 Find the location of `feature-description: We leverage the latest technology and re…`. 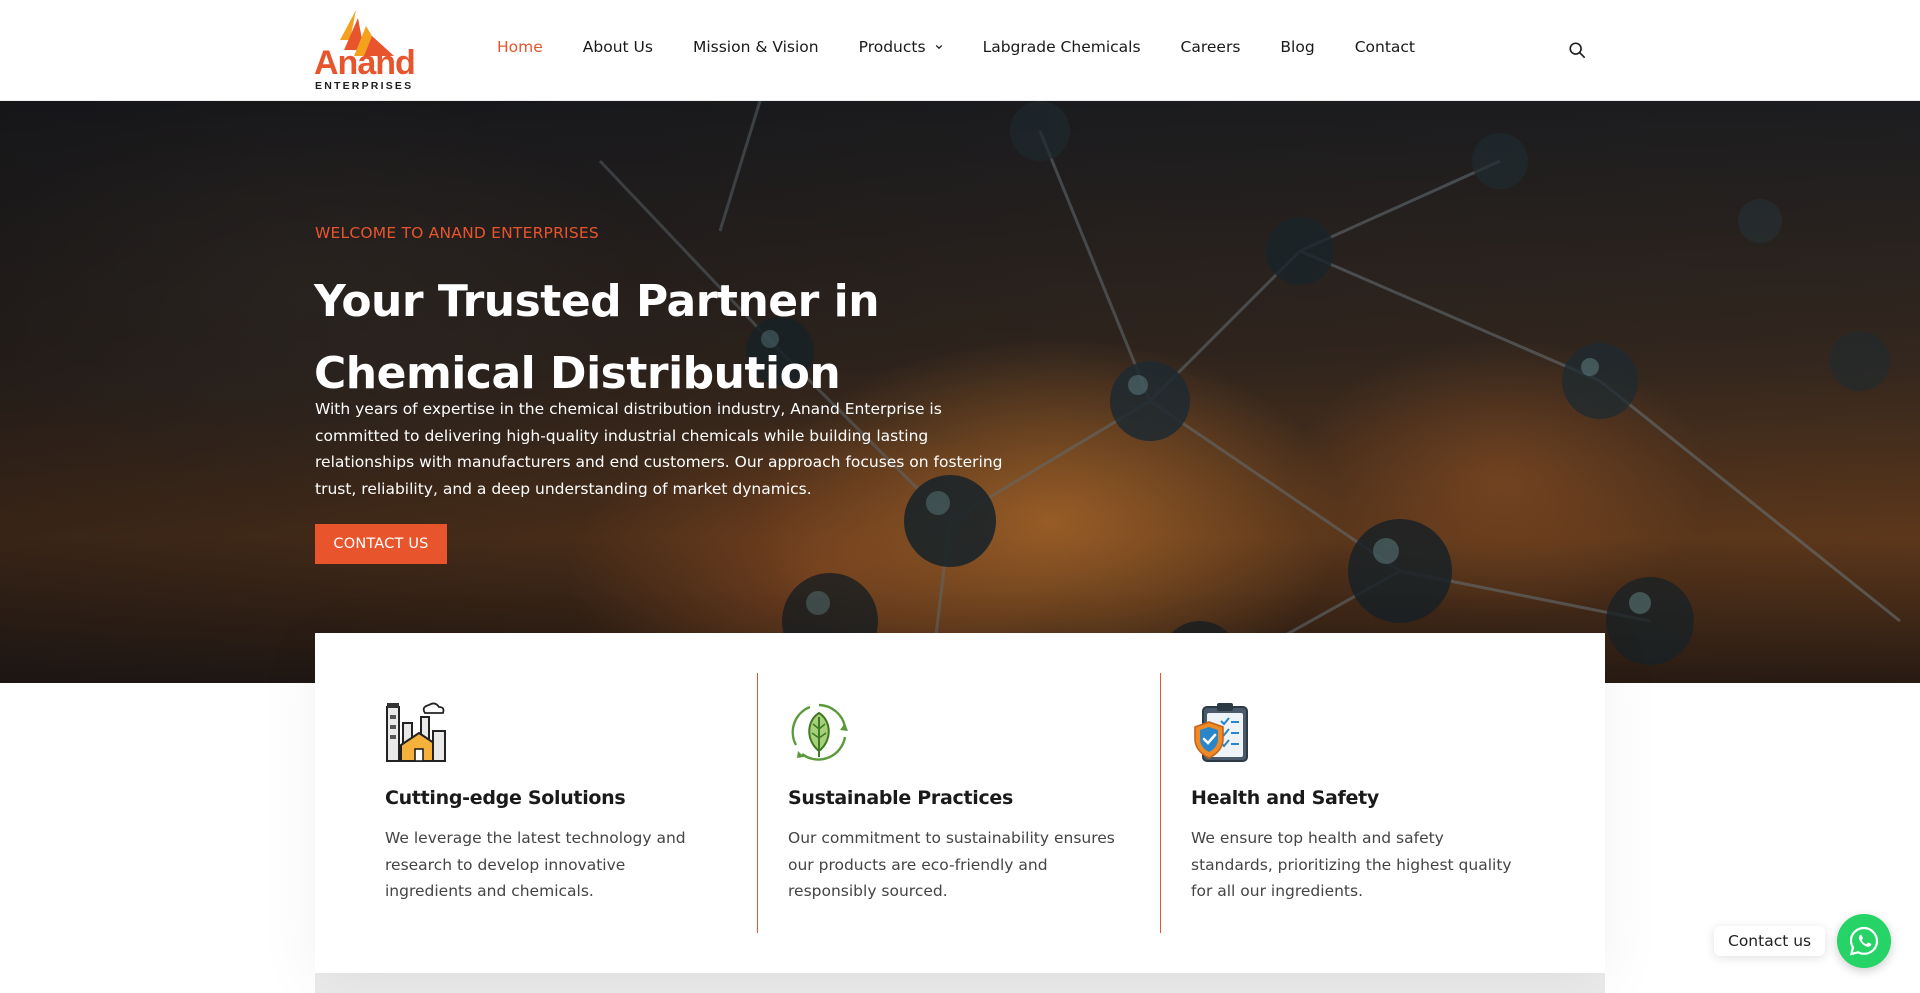

feature-description: We leverage the latest technology and re… is located at coordinates (535, 864).